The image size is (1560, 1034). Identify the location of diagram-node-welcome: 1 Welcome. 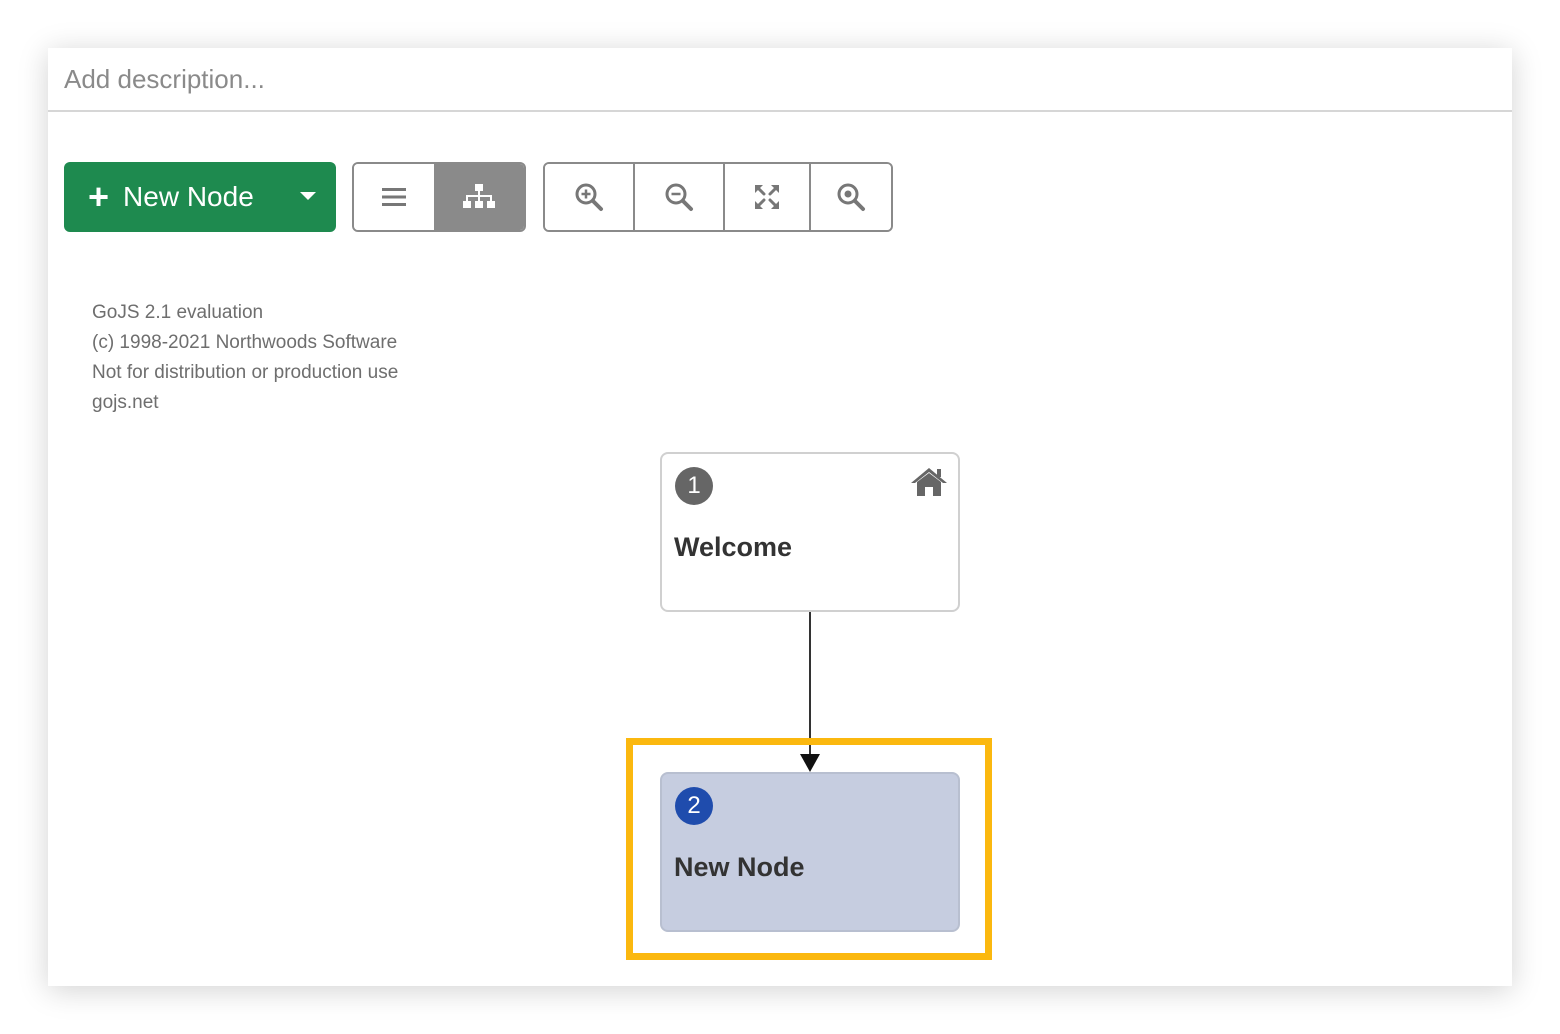
(810, 532).